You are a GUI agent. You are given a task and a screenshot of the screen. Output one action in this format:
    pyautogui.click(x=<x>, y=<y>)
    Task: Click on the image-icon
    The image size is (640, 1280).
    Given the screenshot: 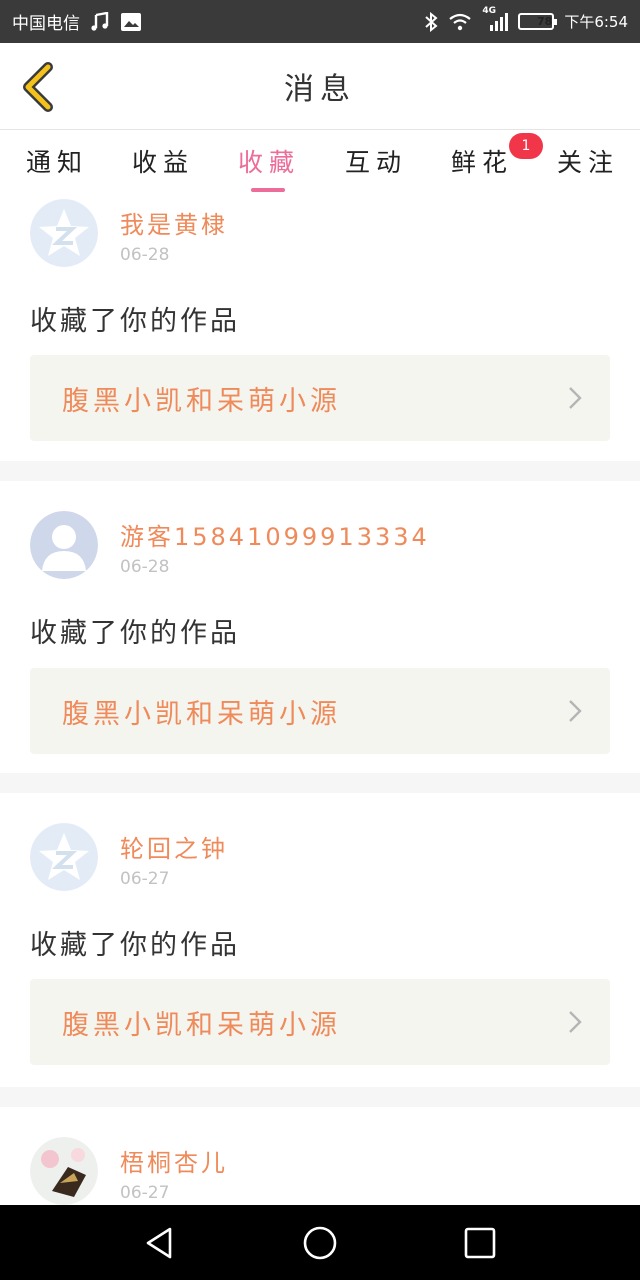 What is the action you would take?
    pyautogui.click(x=131, y=22)
    